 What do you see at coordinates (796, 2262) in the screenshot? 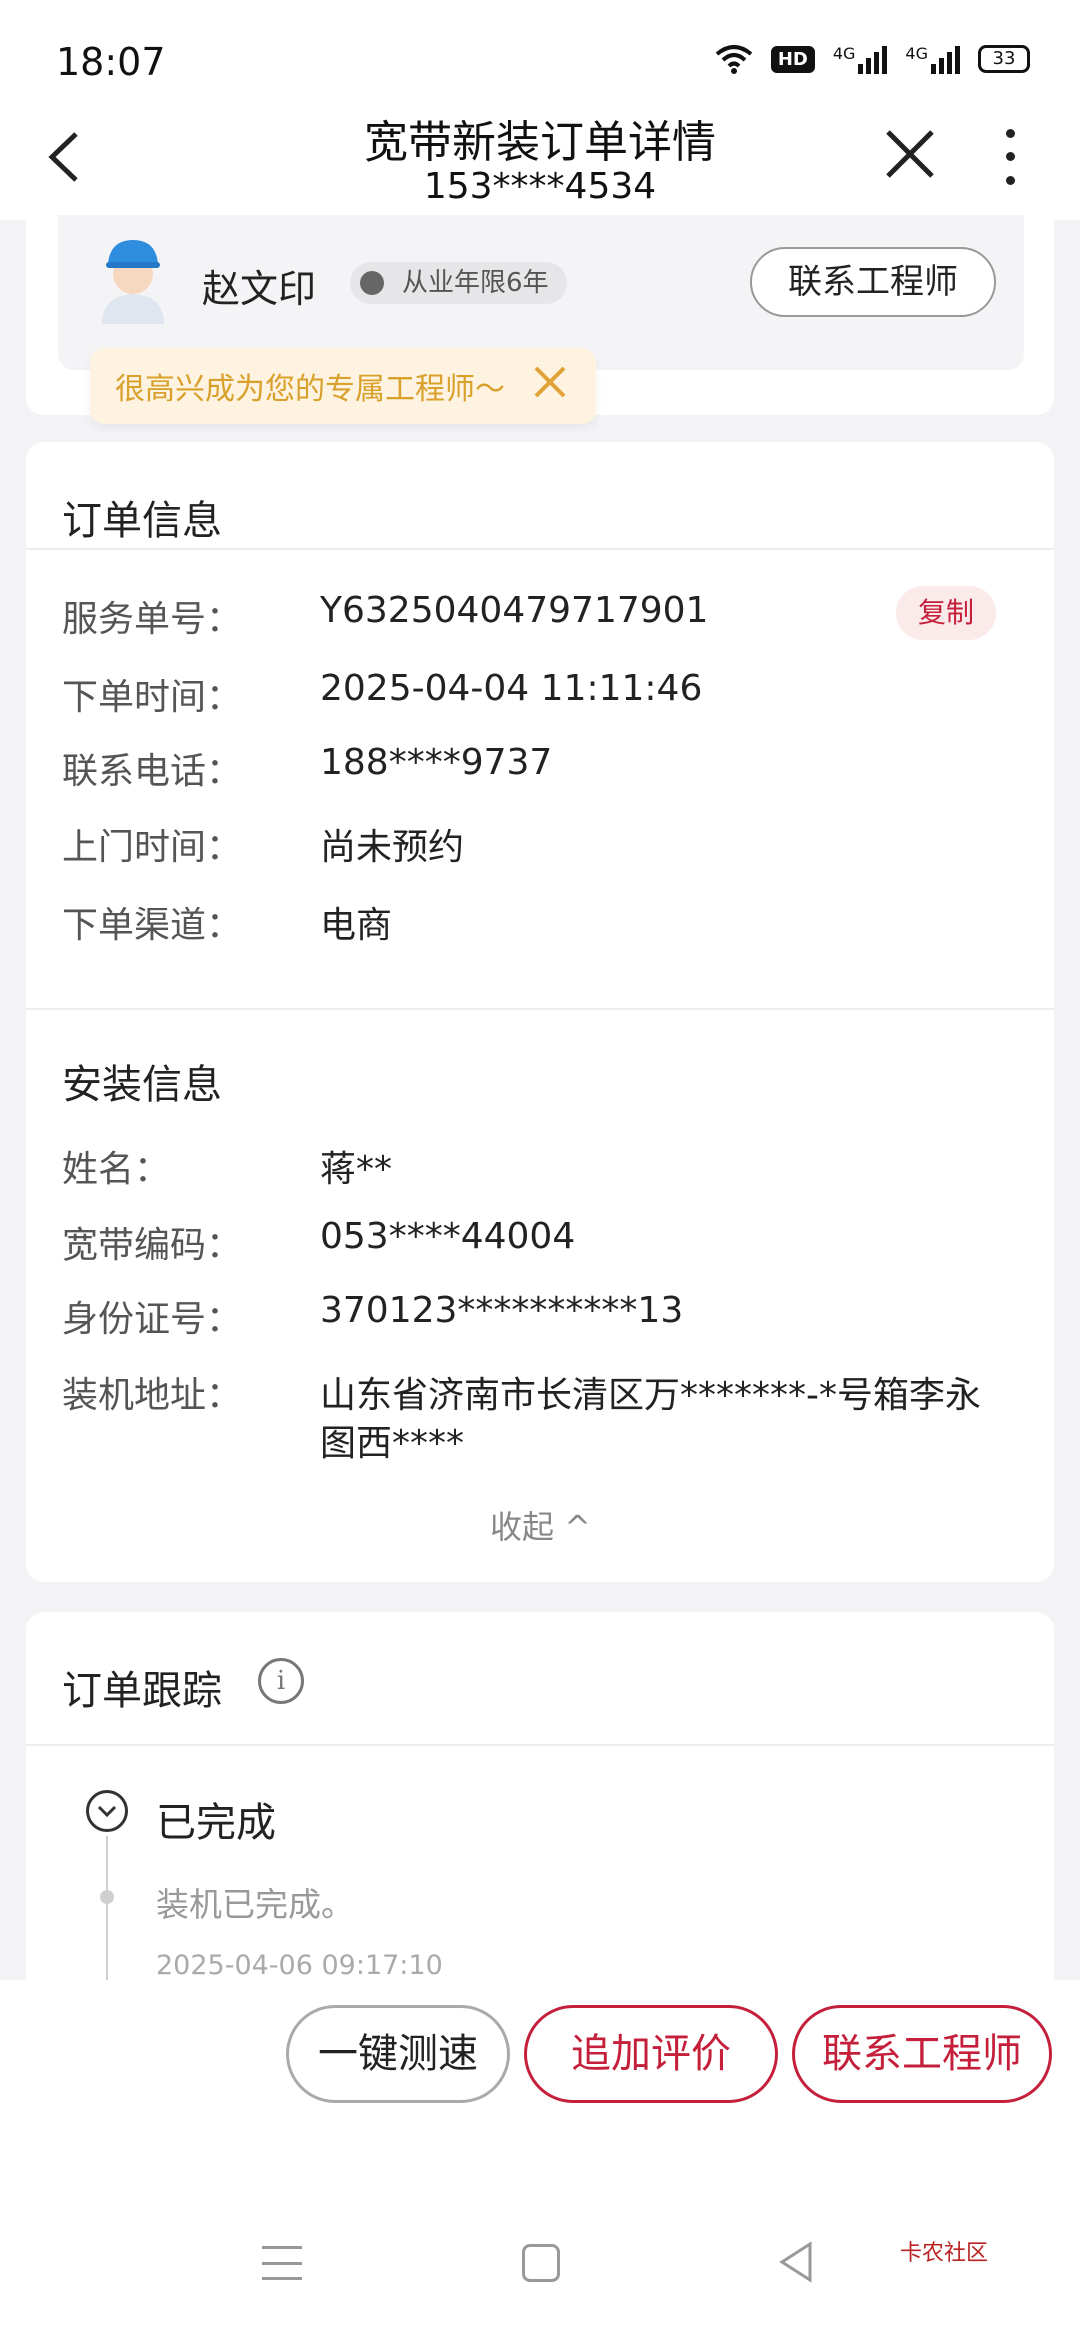
I see `nav-back-icon` at bounding box center [796, 2262].